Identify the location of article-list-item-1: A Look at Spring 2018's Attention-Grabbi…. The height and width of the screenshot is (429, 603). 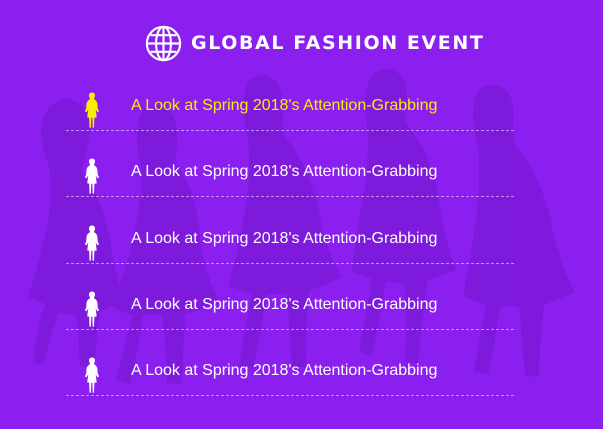
(290, 106).